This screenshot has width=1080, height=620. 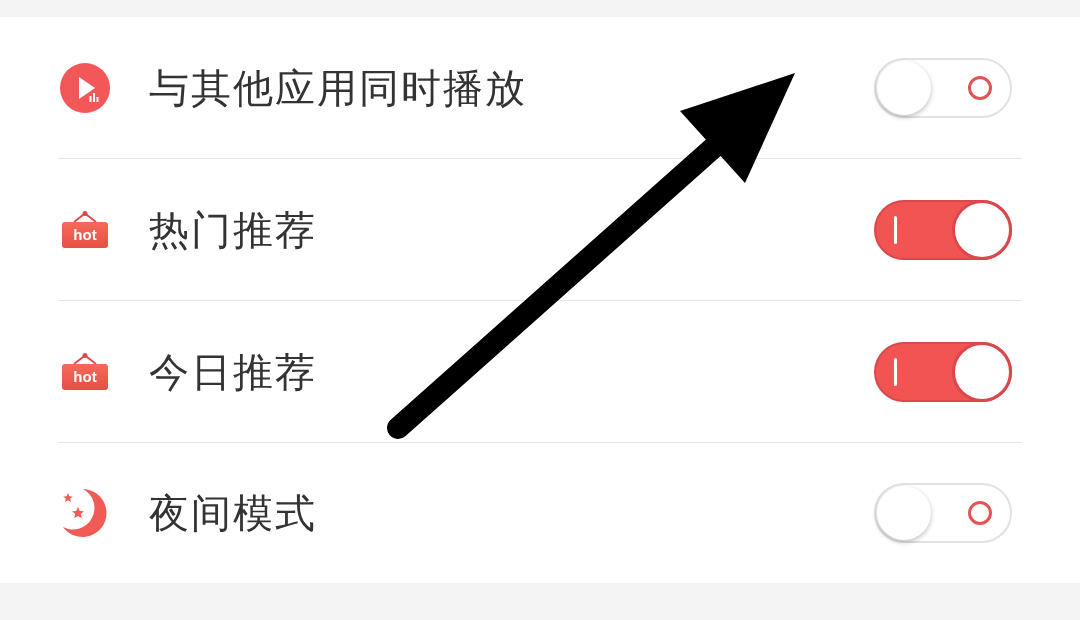 What do you see at coordinates (233, 513) in the screenshot?
I see `setting-label: 夜间模式` at bounding box center [233, 513].